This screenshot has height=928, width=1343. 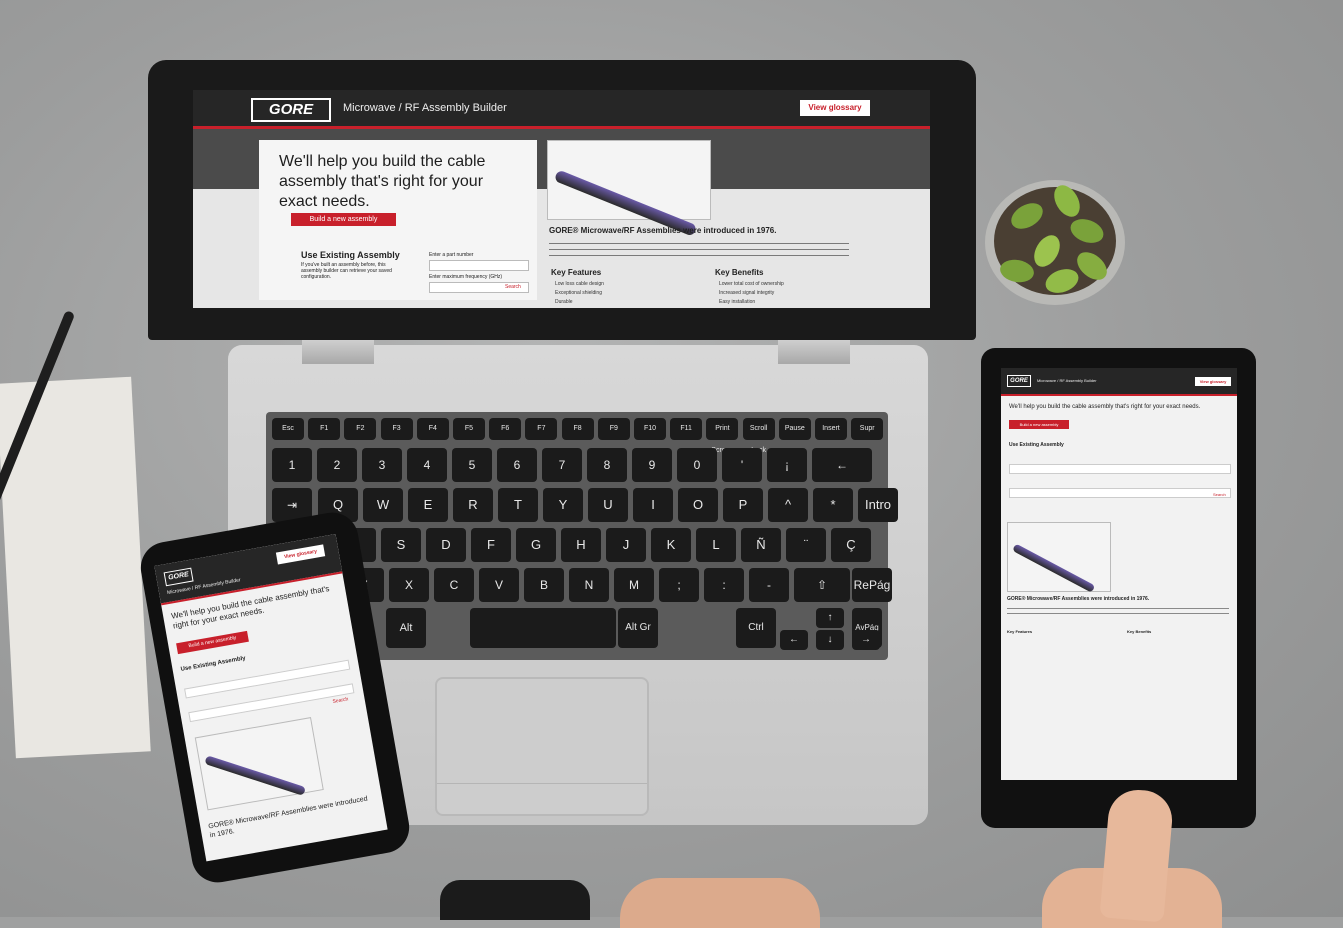 I want to click on key--: ;, so click(x=679, y=585).